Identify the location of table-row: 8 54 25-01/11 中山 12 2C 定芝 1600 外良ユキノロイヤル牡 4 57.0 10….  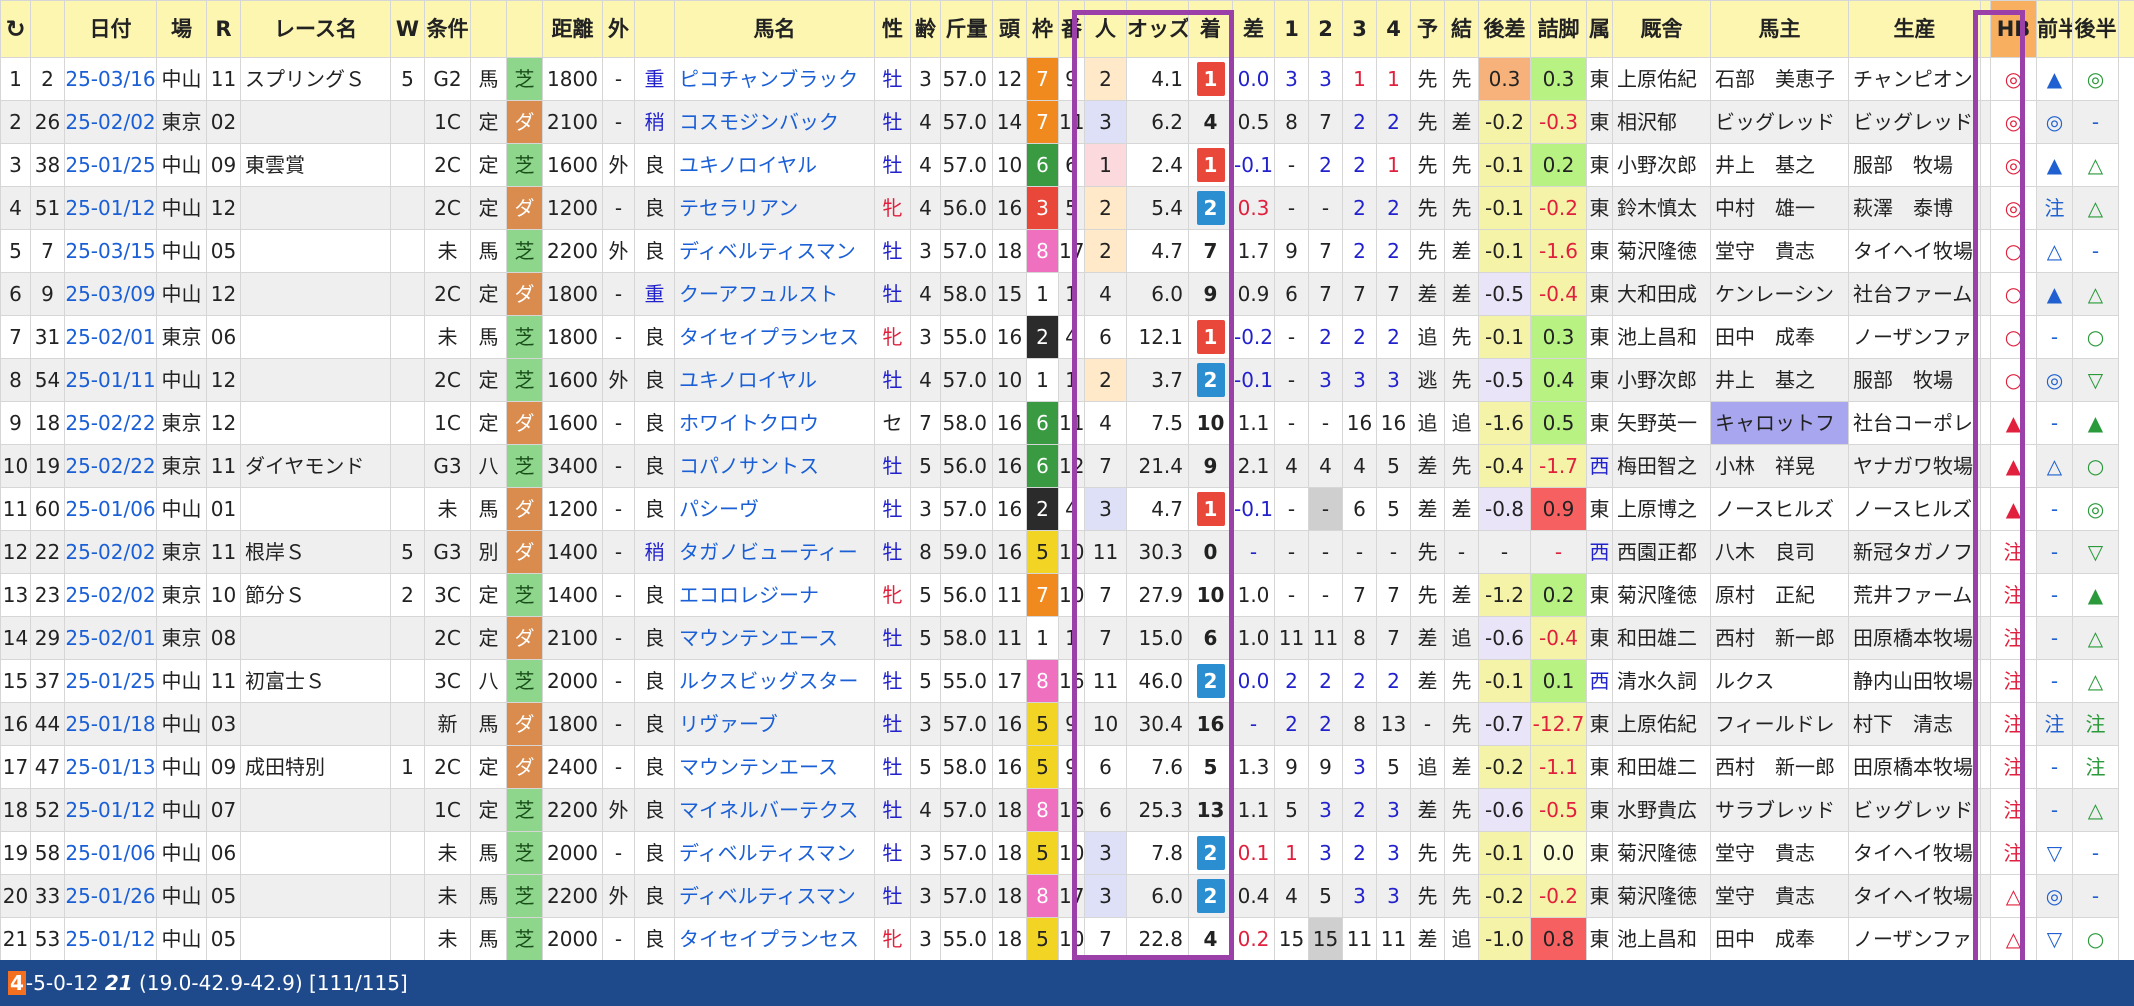
(1067, 380).